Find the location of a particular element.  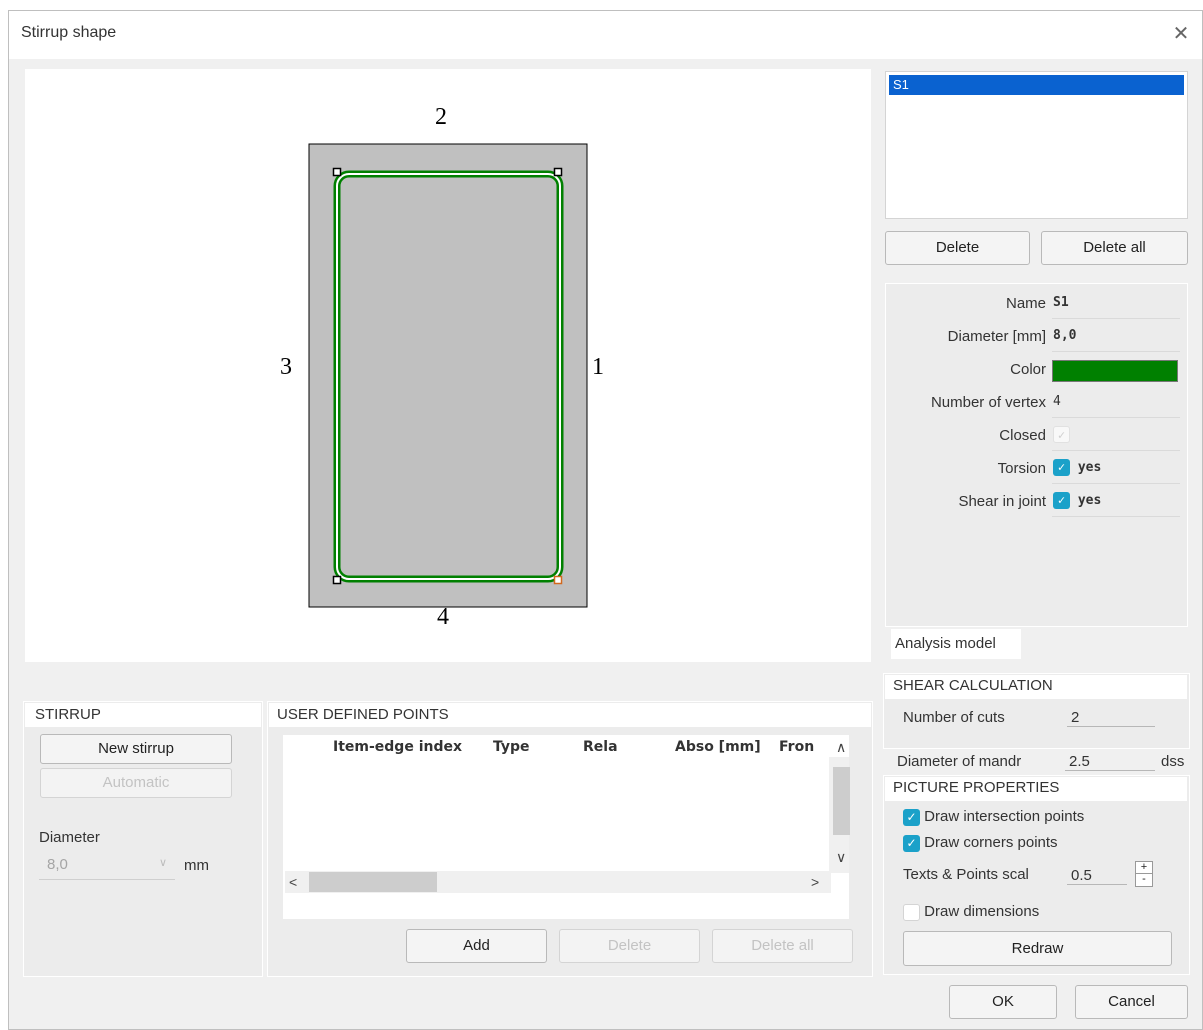

tab-analysis-model: Analysis model is located at coordinates (956, 644).